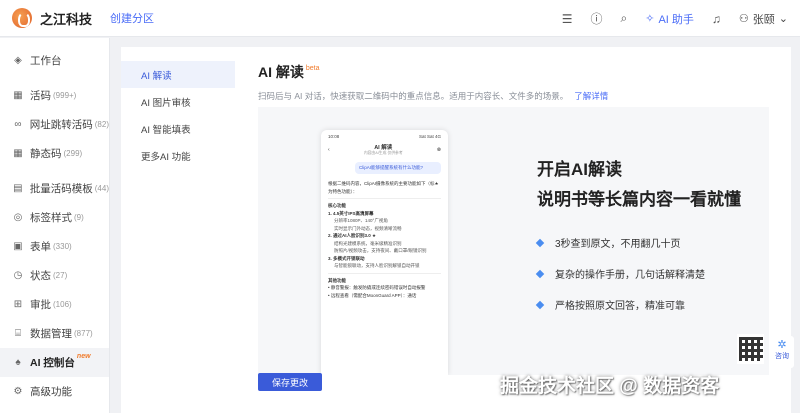  What do you see at coordinates (46, 154) in the screenshot?
I see `sidebar-item-label: 静态码` at bounding box center [46, 154].